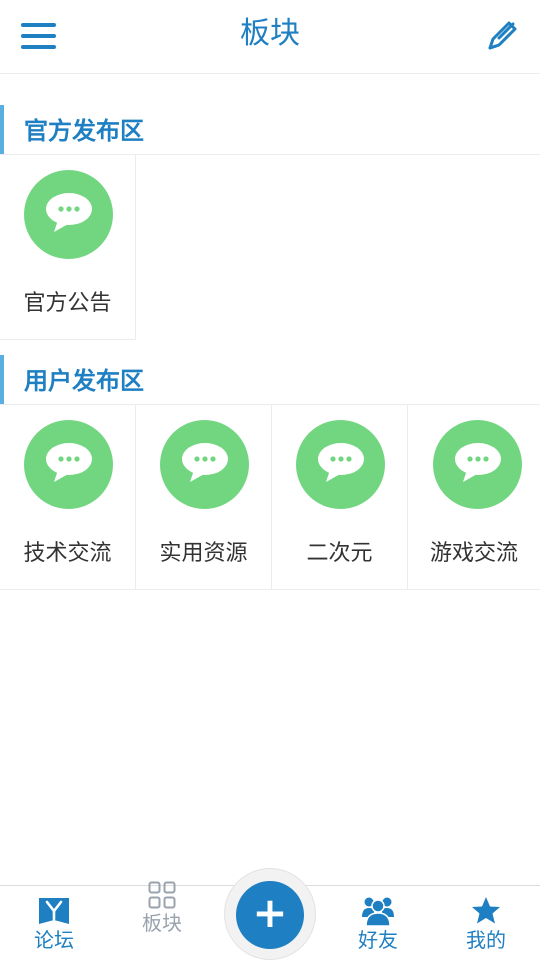 This screenshot has height=960, width=540. What do you see at coordinates (67, 303) in the screenshot?
I see `board-name: 官方公告` at bounding box center [67, 303].